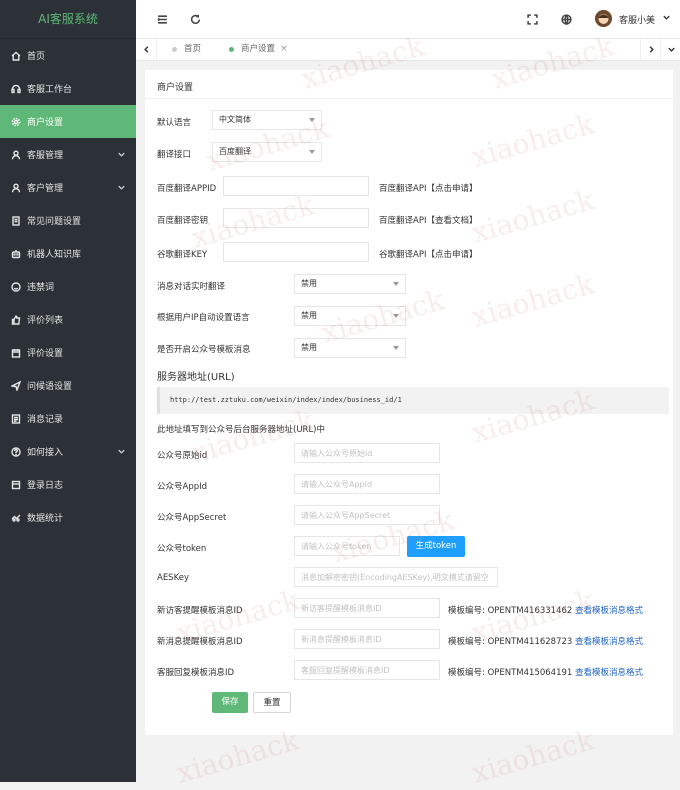 The width and height of the screenshot is (680, 790). Describe the element at coordinates (204, 350) in the screenshot. I see `mp-template-label: 是否开启公众号模板消息` at that location.